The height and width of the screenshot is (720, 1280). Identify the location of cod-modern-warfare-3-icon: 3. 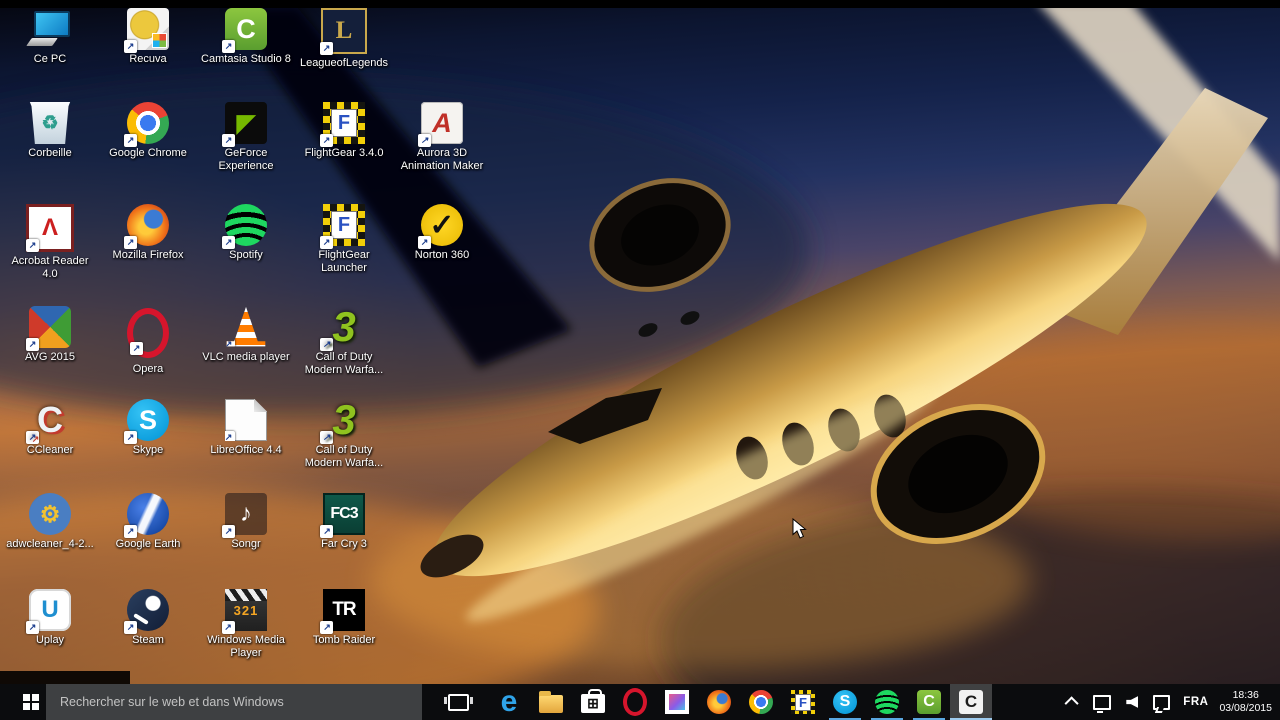
(342, 327).